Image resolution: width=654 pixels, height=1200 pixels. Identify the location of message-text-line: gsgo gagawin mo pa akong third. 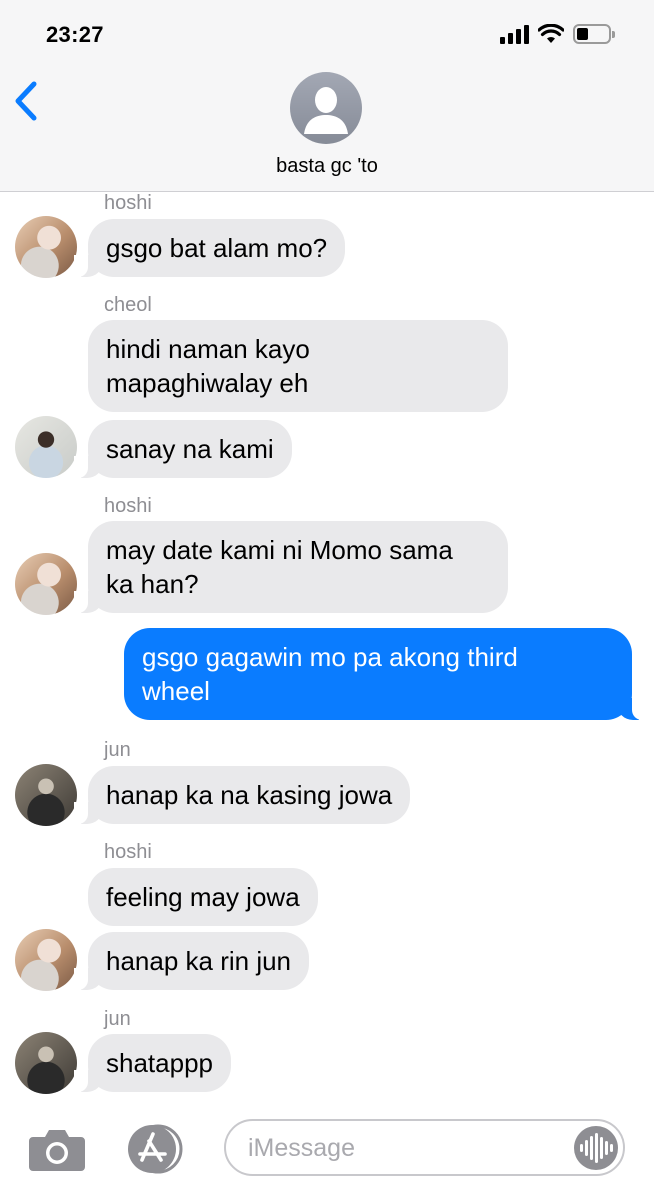
(330, 657).